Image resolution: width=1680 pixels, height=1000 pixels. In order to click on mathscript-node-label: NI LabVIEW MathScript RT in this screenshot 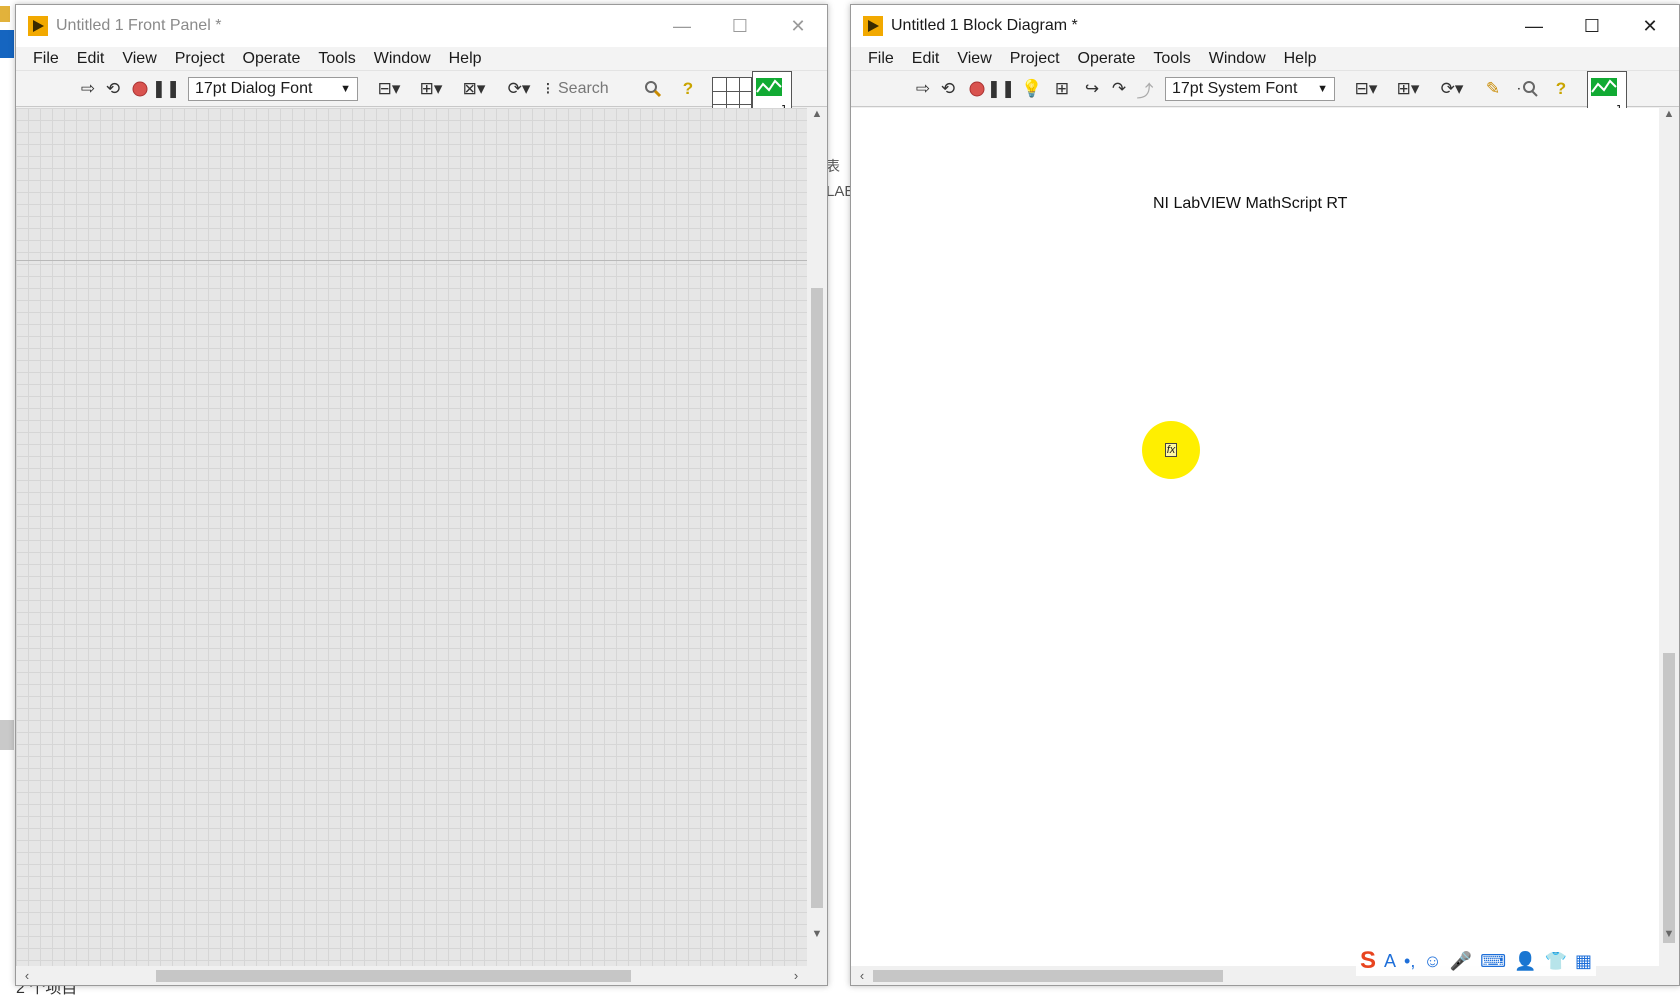, I will do `click(1250, 203)`.